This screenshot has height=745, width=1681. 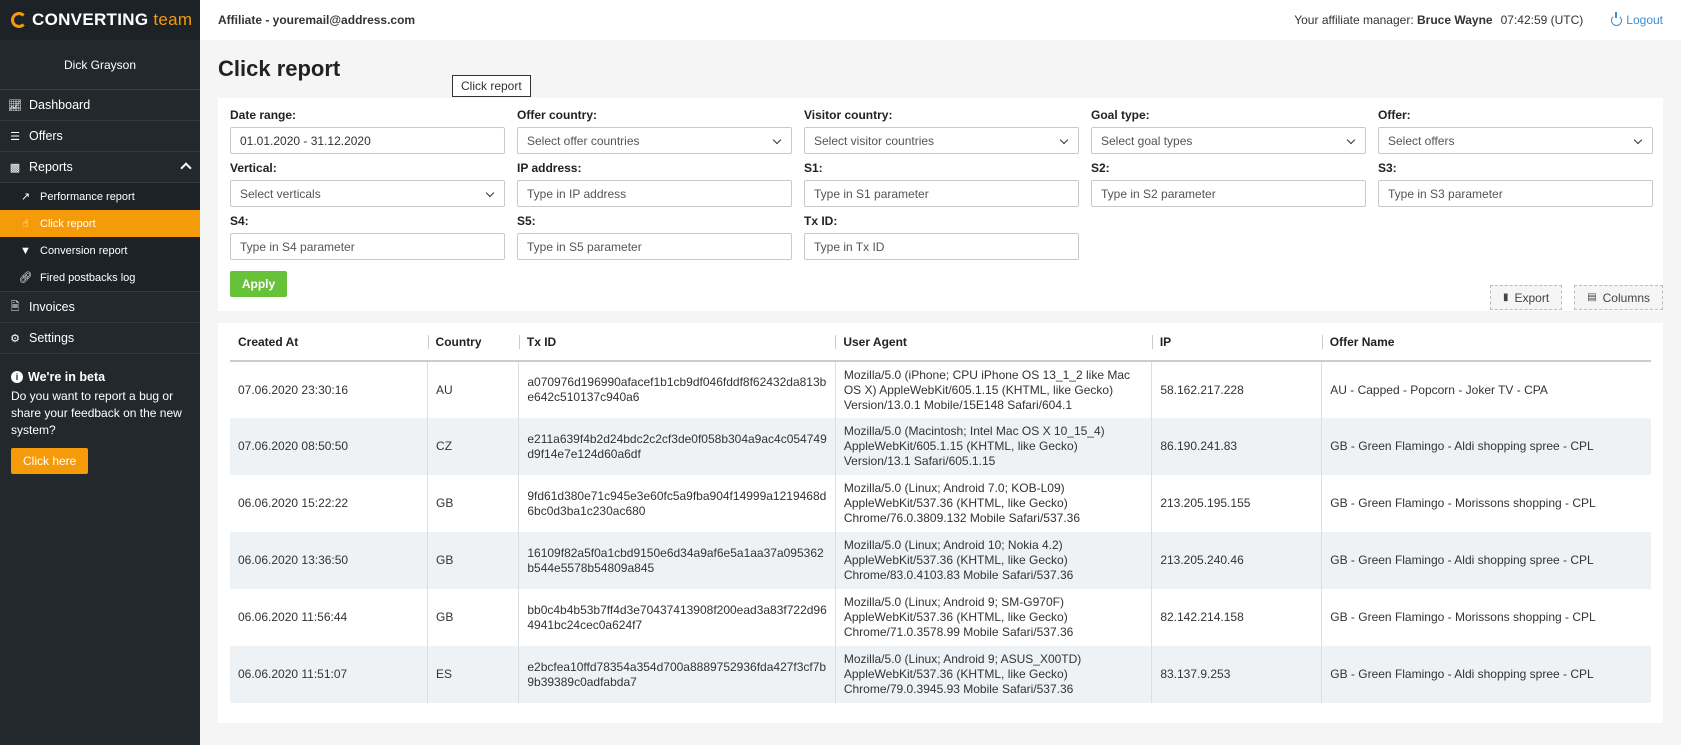 What do you see at coordinates (88, 277) in the screenshot?
I see `sidebar-item-label: Fired postbacks log` at bounding box center [88, 277].